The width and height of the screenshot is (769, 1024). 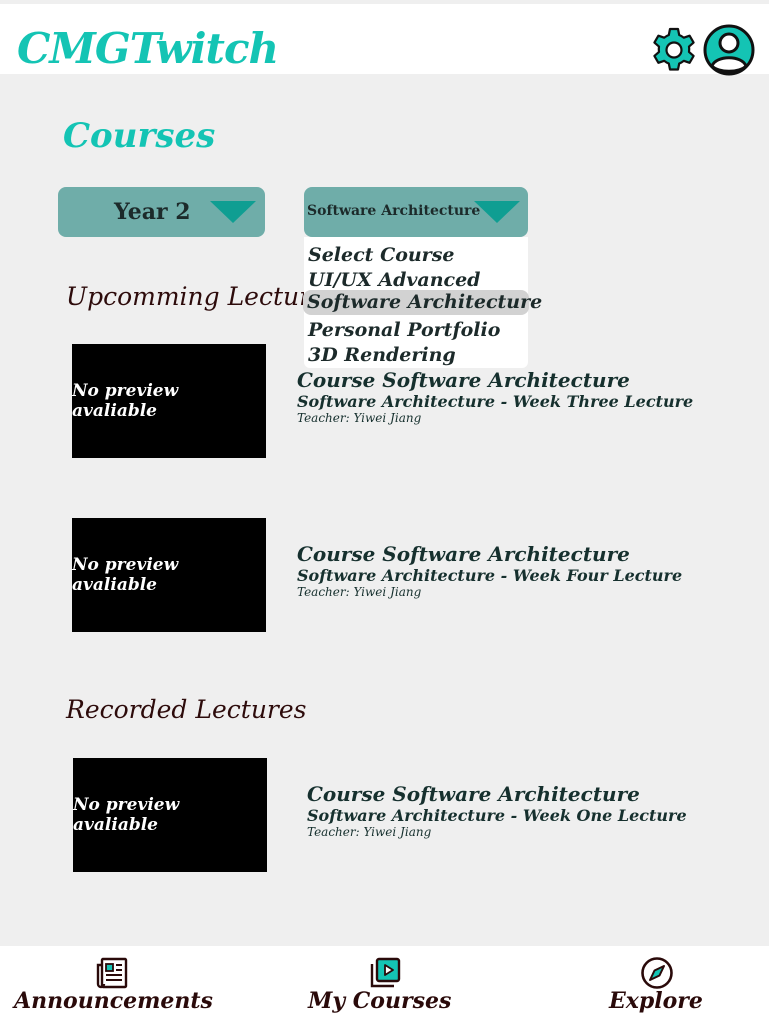 I want to click on nav-announcements: Announcements, so click(x=112, y=985).